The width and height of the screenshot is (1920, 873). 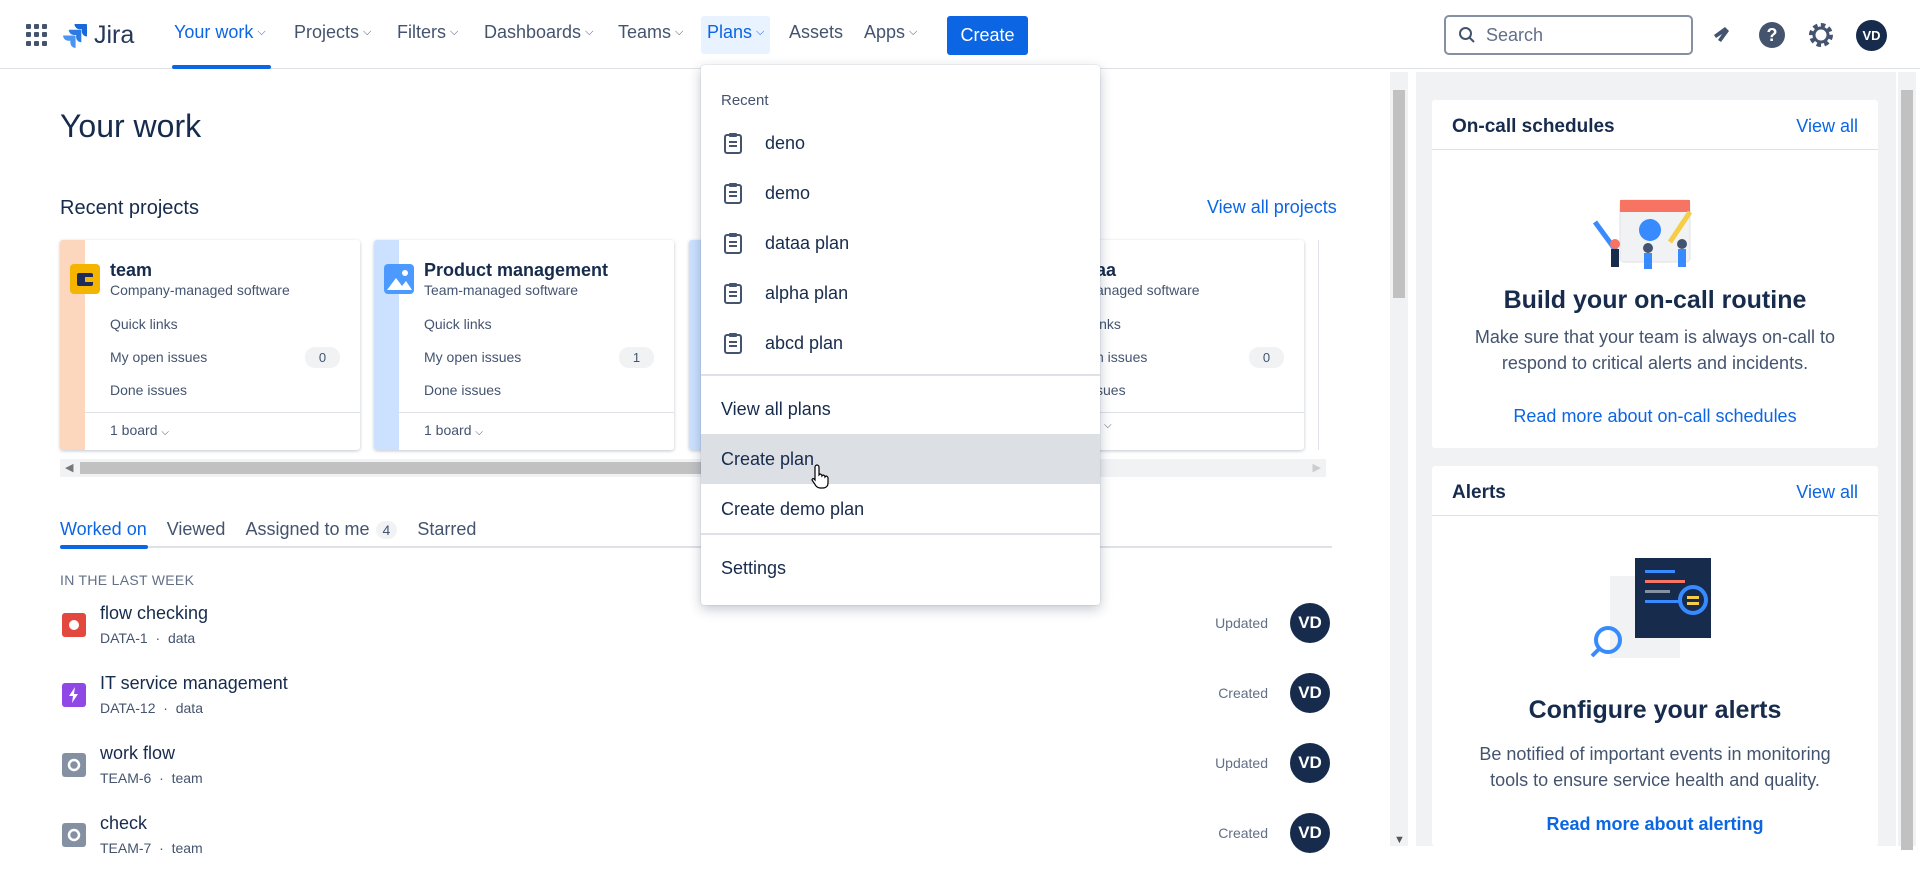 What do you see at coordinates (98, 35) in the screenshot?
I see `jira-logo: Jira` at bounding box center [98, 35].